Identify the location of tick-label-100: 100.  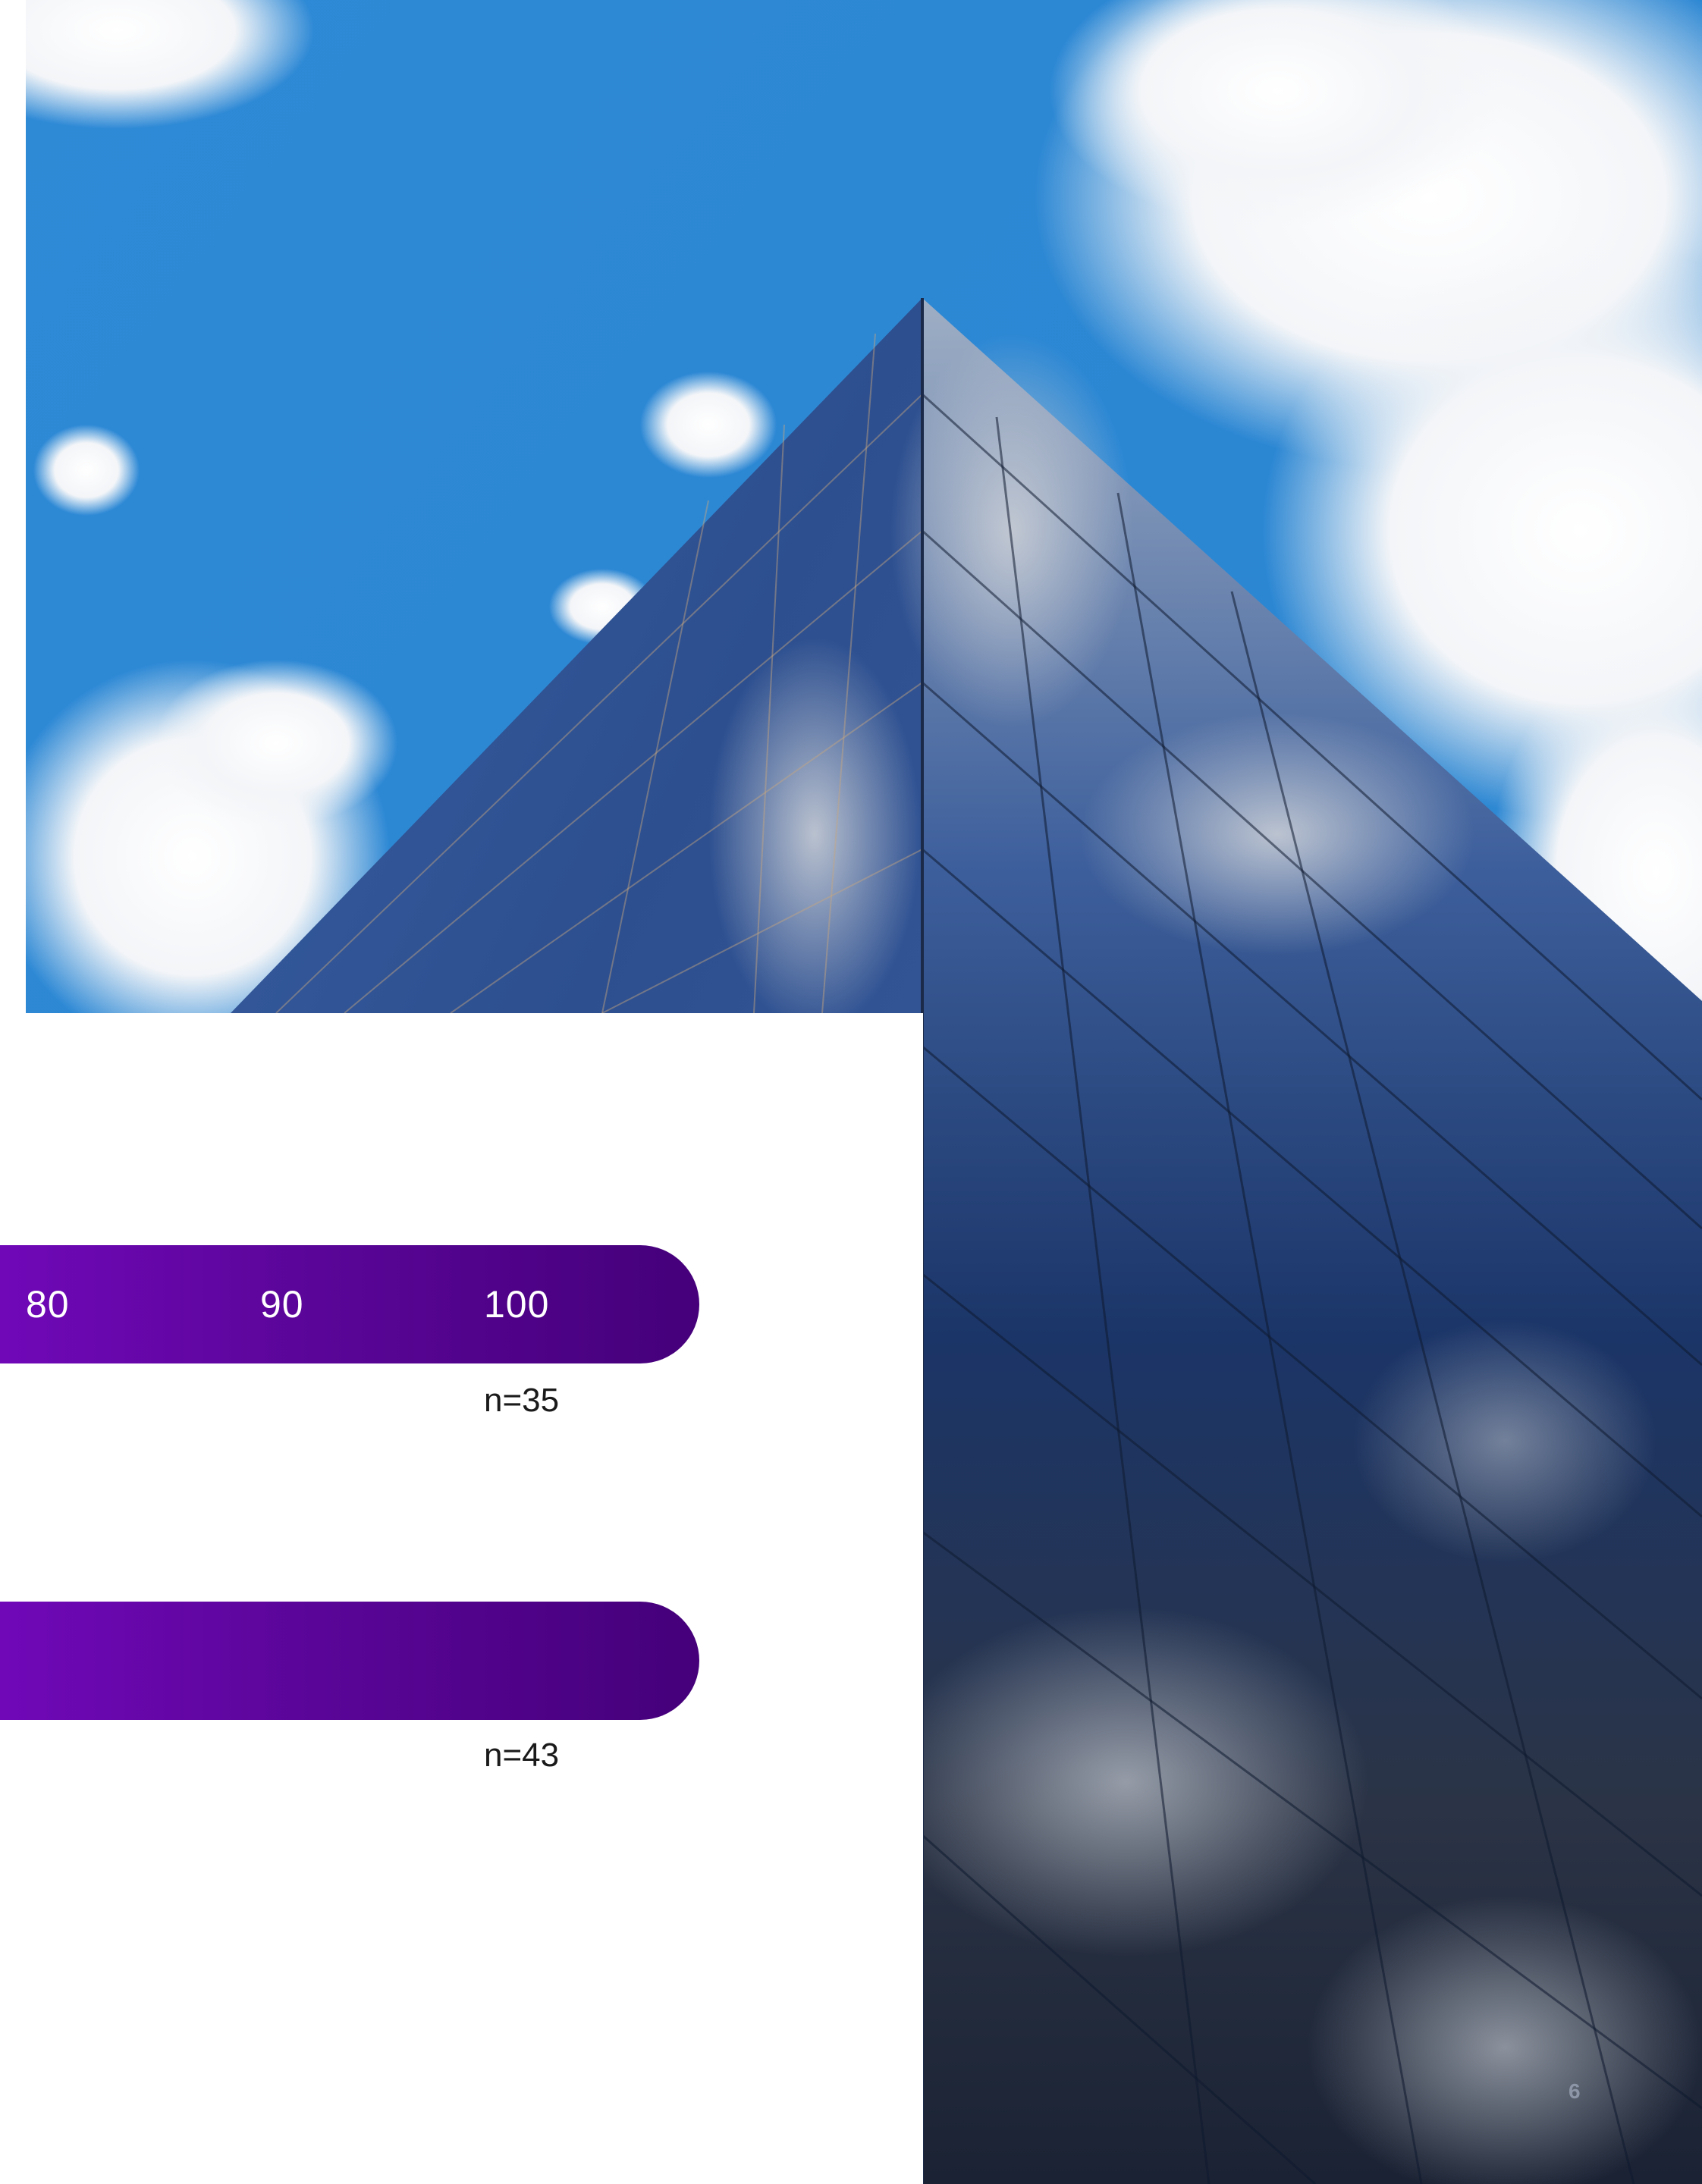
(517, 1304).